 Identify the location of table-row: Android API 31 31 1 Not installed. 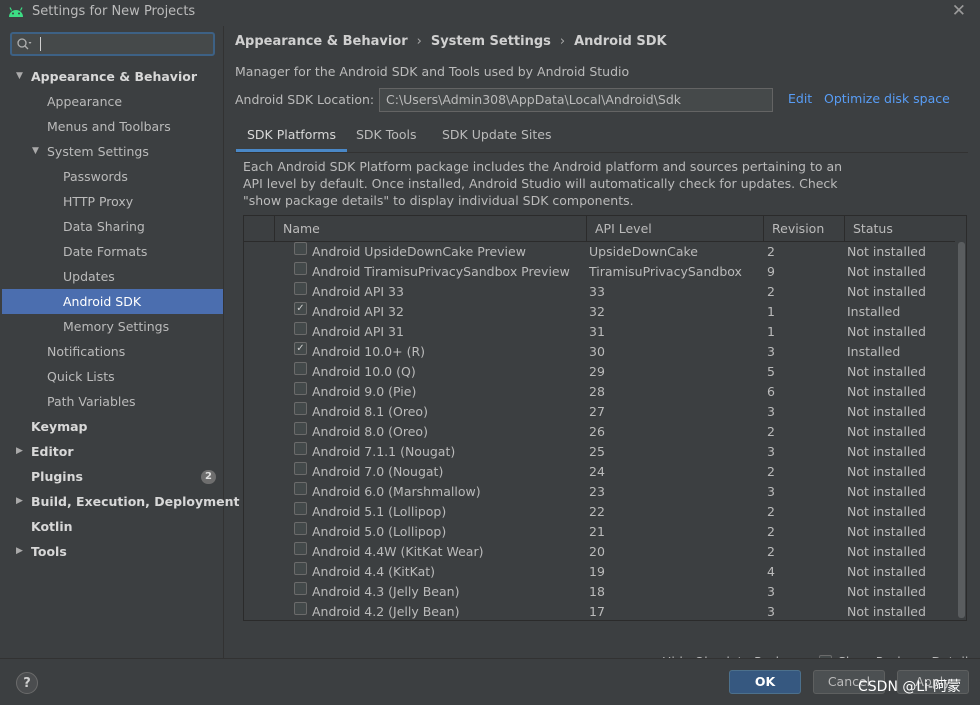
(599, 332).